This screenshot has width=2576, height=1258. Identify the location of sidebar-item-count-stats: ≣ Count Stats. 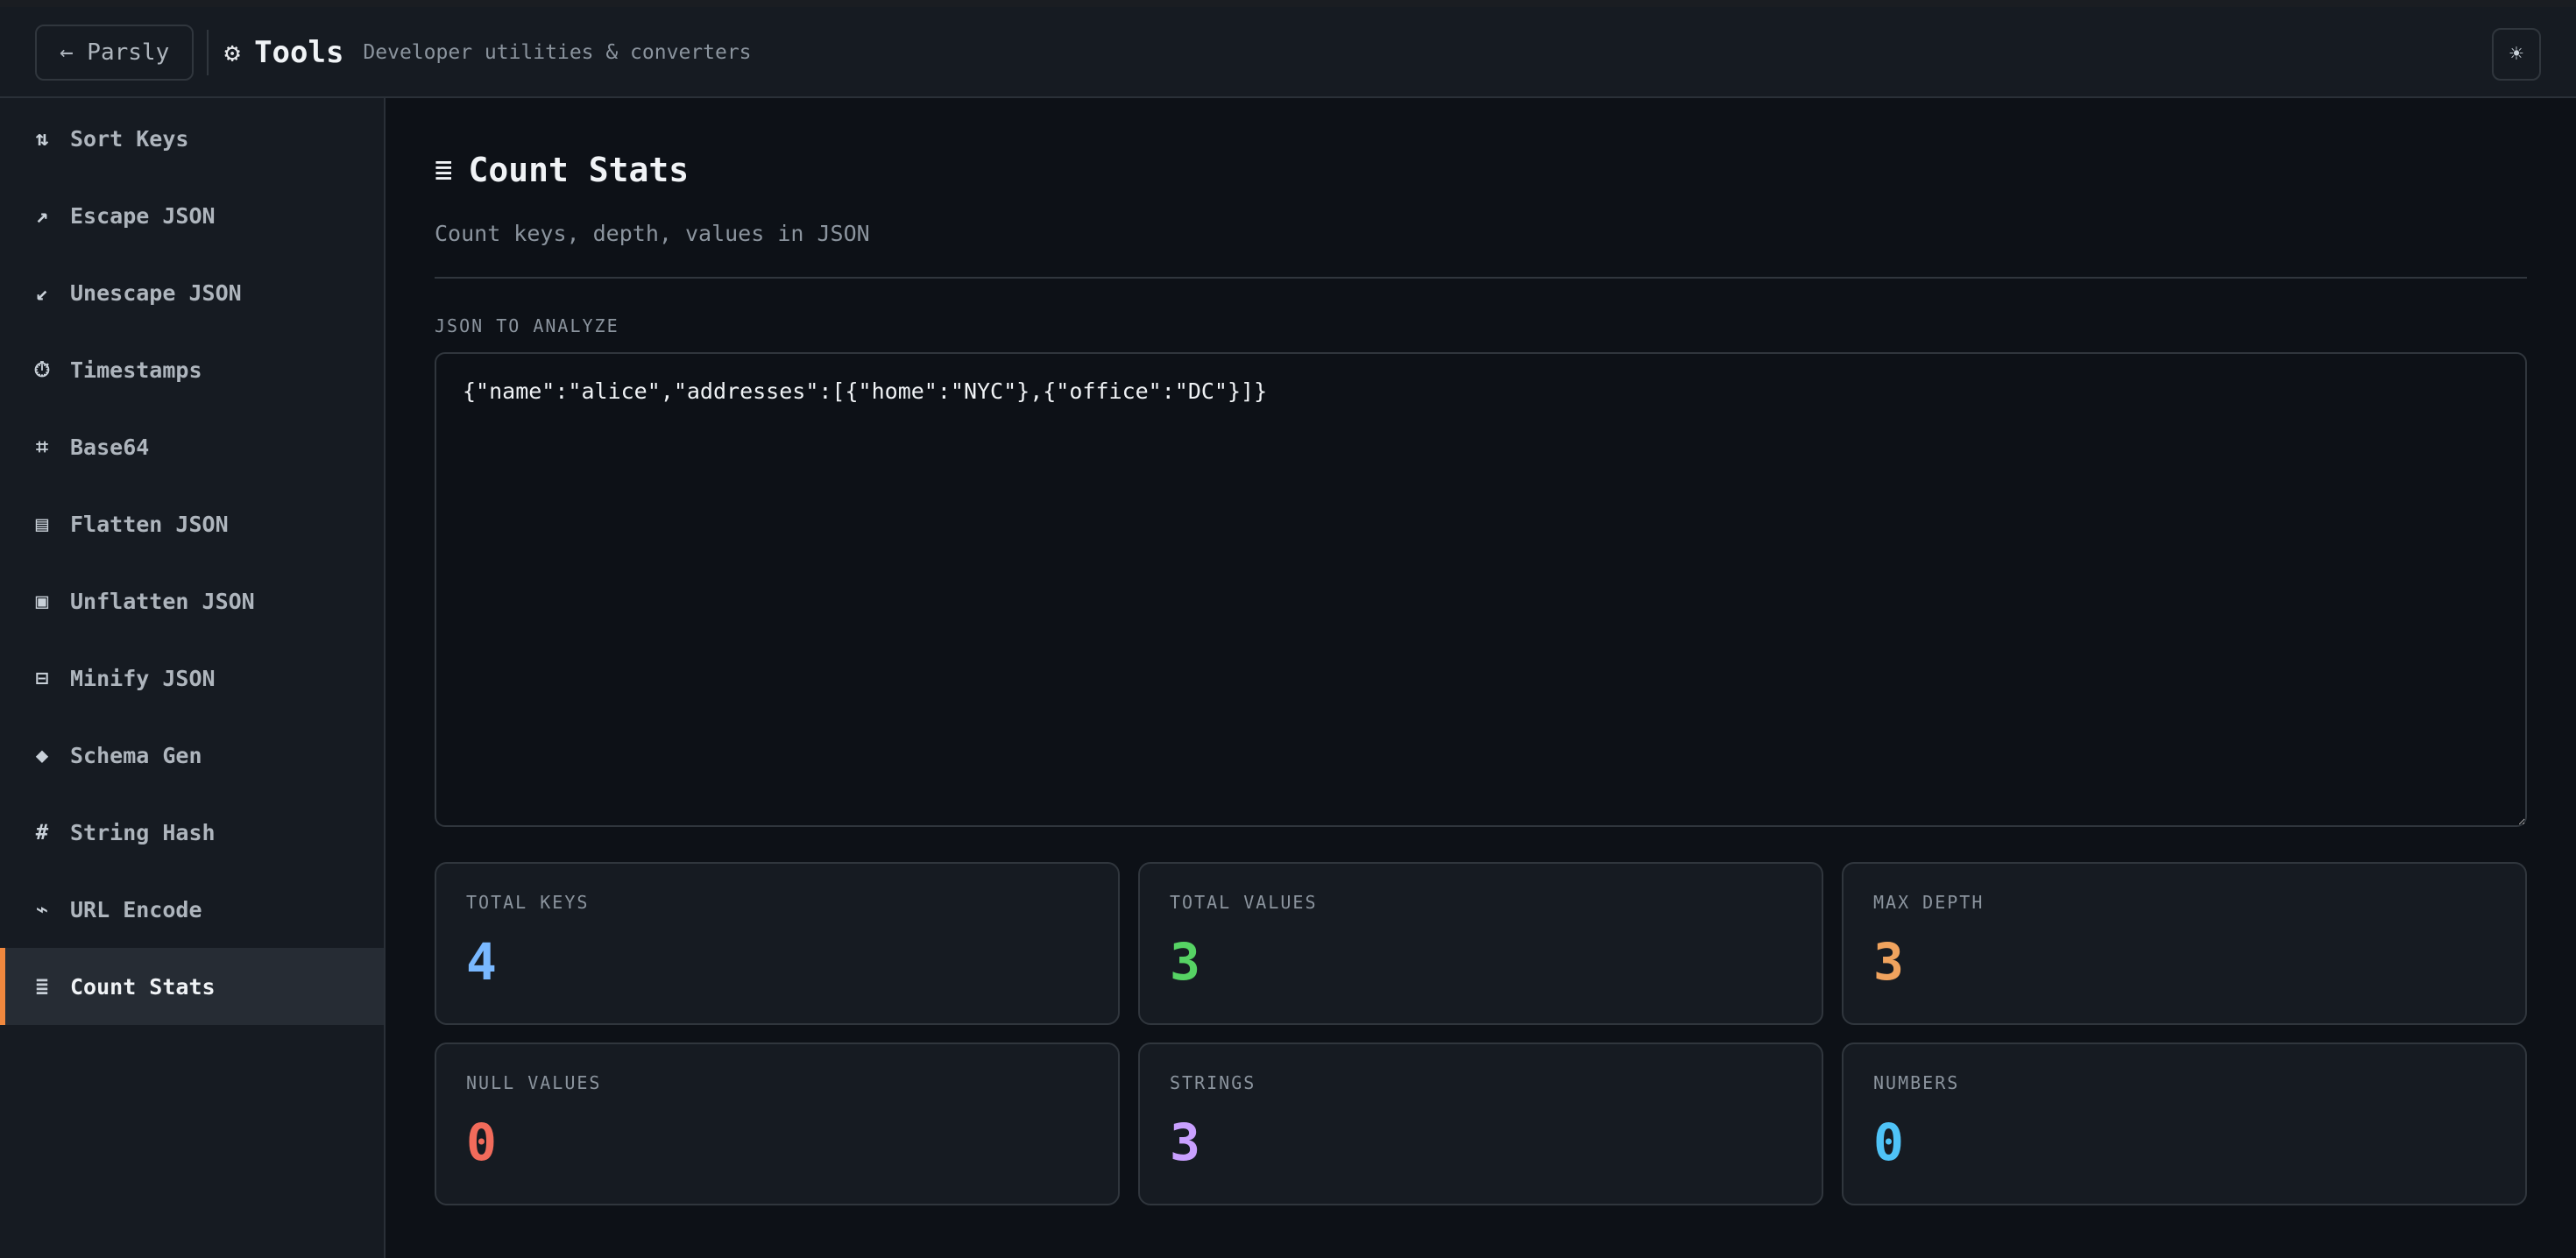
(192, 986).